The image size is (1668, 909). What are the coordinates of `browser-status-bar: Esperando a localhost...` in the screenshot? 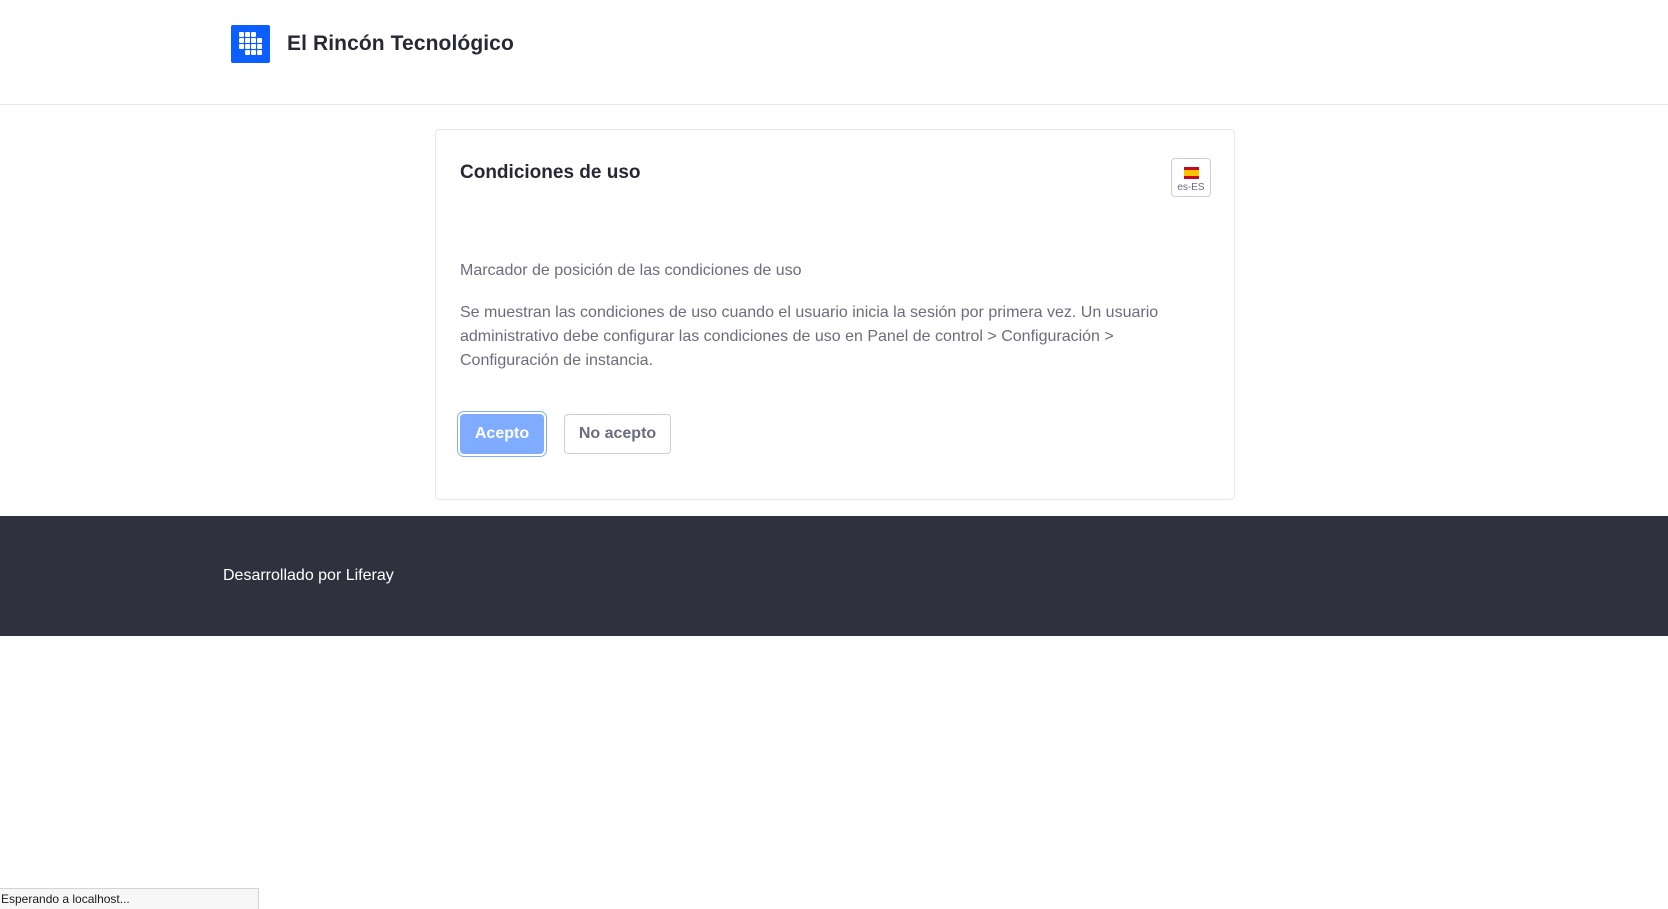 It's located at (129, 898).